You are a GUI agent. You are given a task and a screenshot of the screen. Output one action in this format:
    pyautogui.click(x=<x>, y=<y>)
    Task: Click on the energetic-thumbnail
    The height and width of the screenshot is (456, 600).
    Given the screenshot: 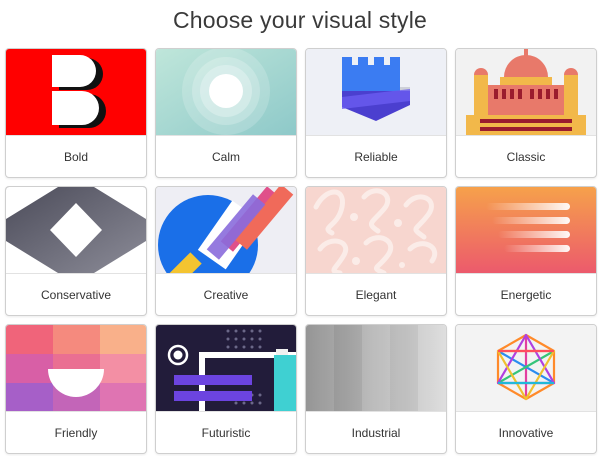 What is the action you would take?
    pyautogui.click(x=526, y=230)
    